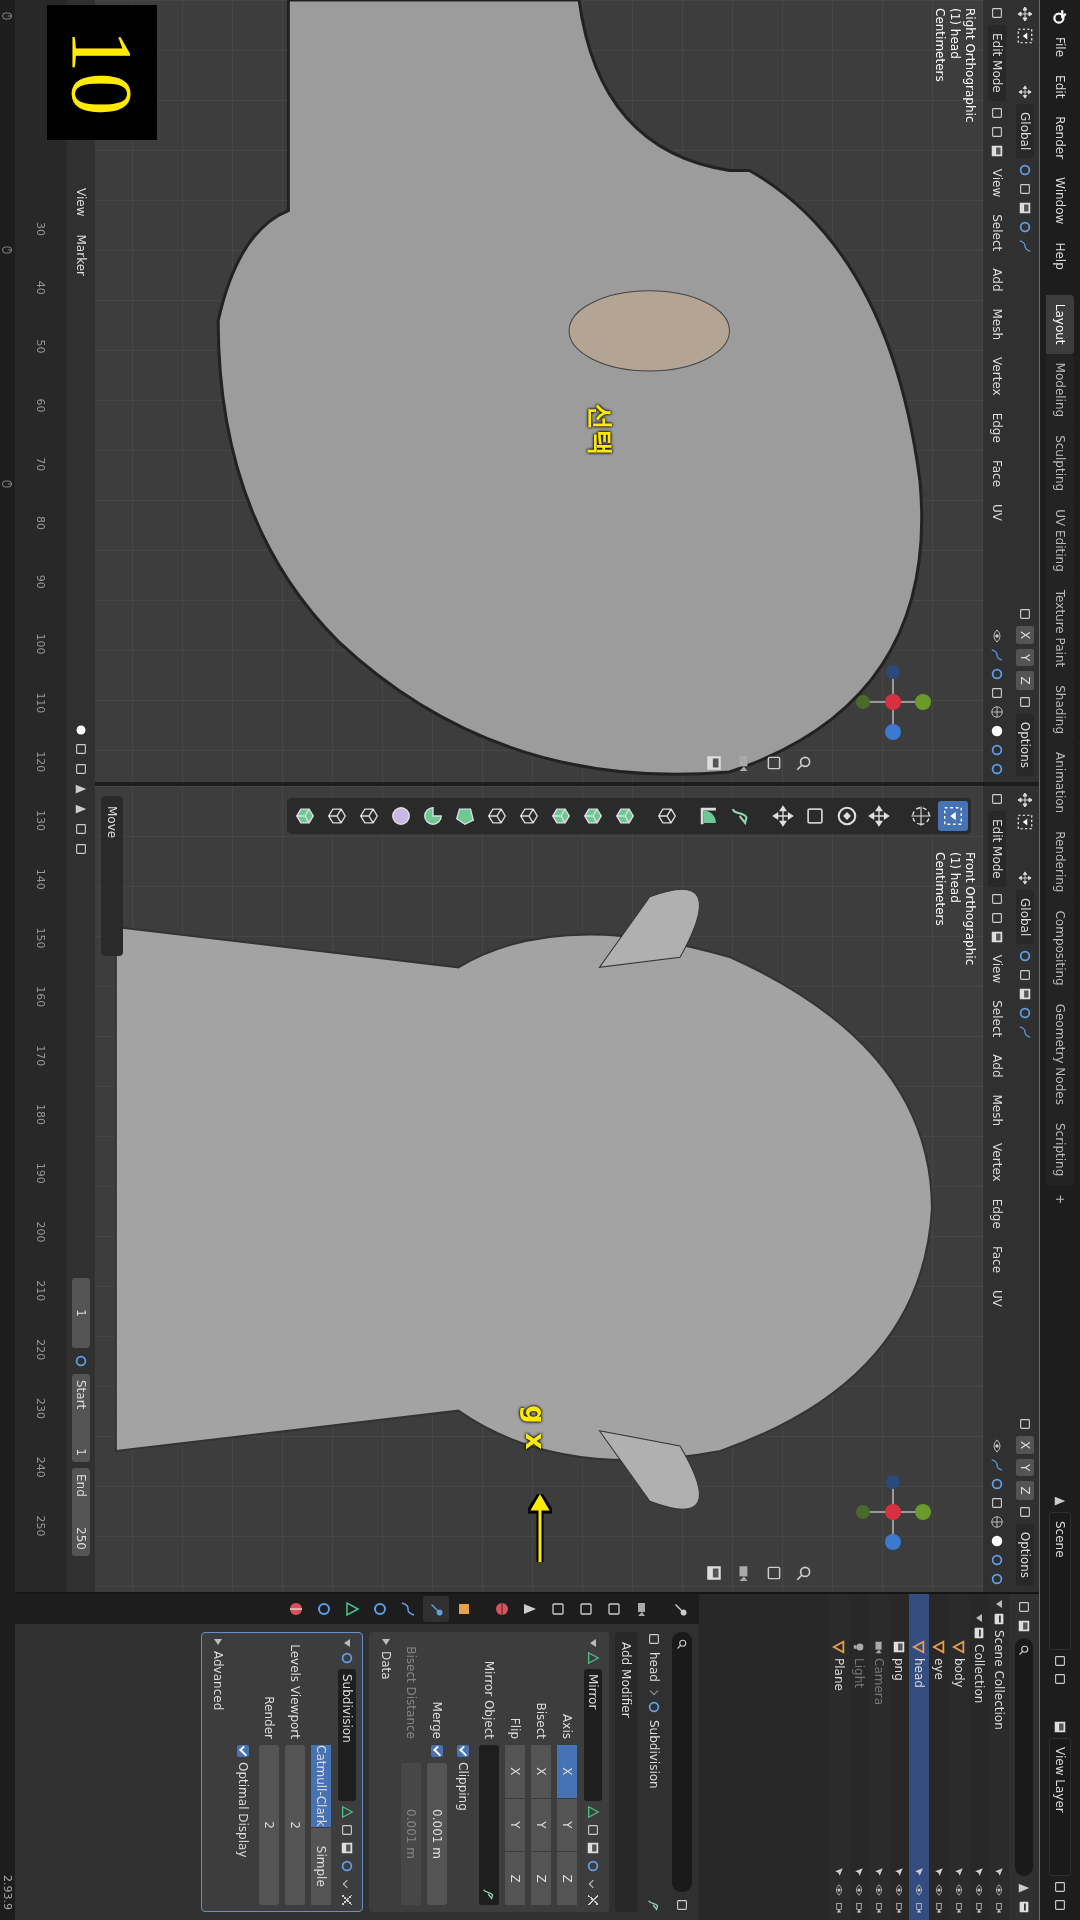 Image resolution: width=1080 pixels, height=1920 pixels. Describe the element at coordinates (81, 1312) in the screenshot. I see `current-frame-field: 1` at that location.